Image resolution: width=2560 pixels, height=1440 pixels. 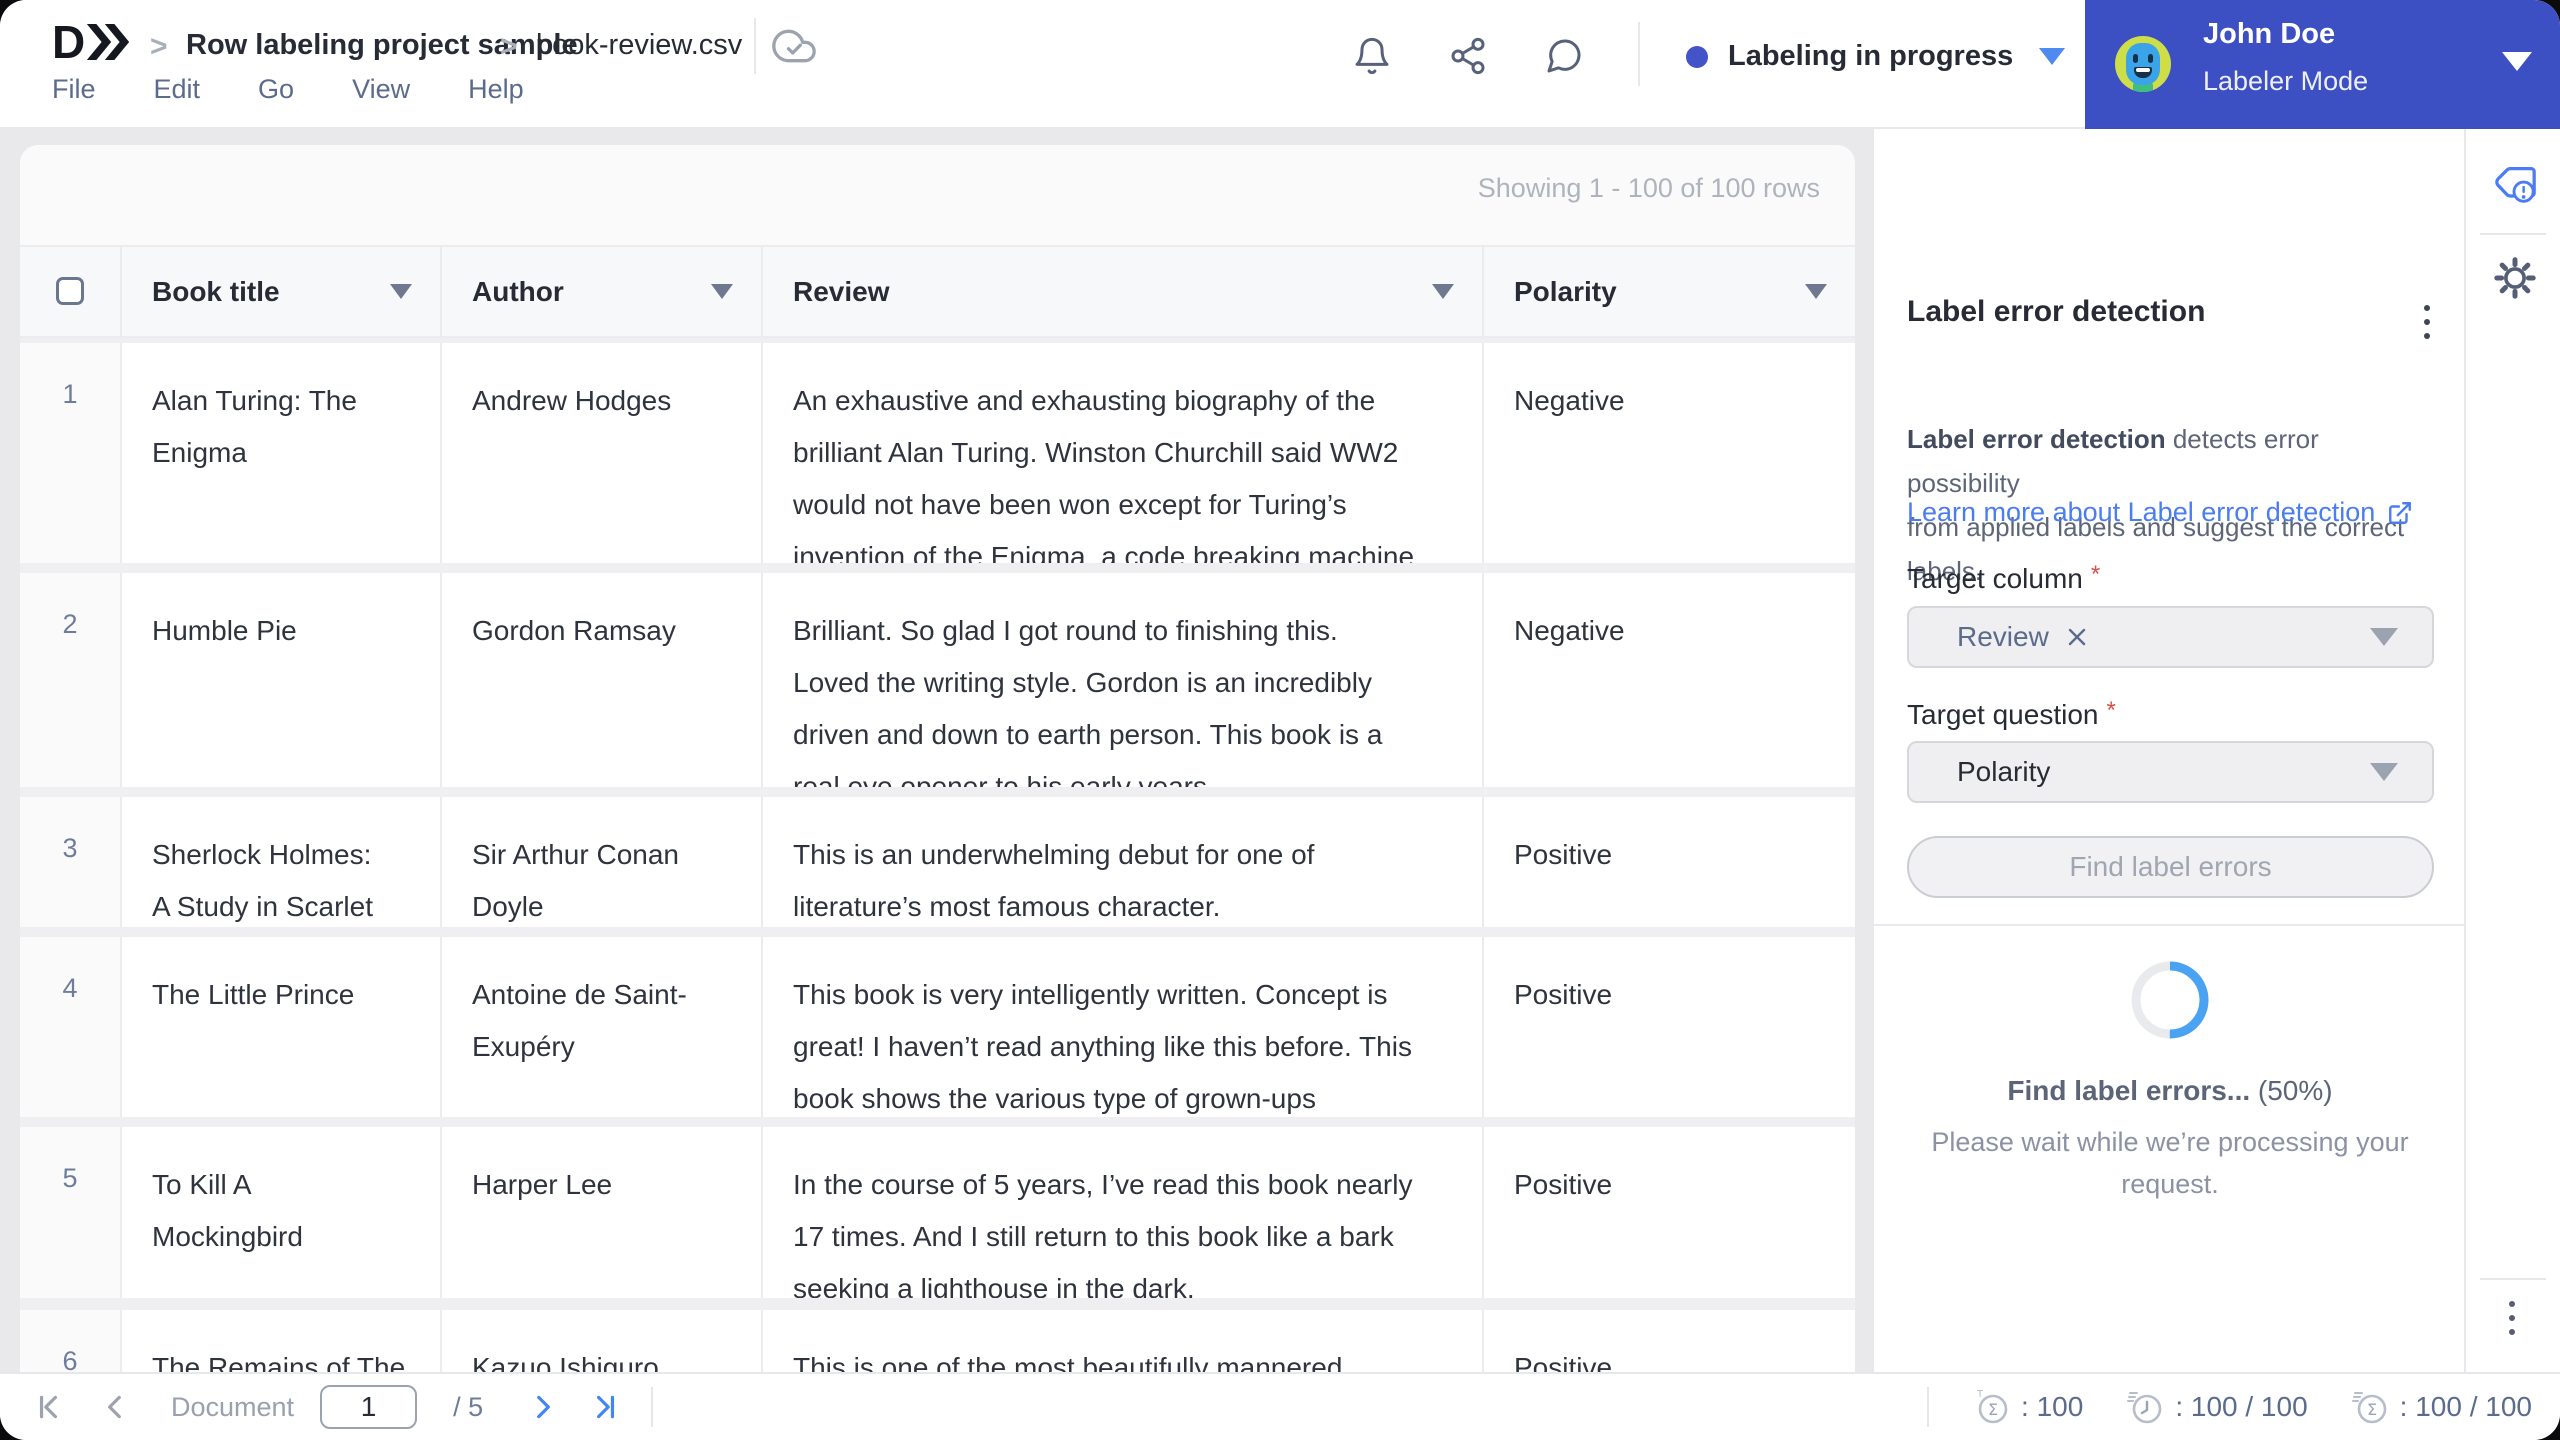 What do you see at coordinates (1980, 1394) in the screenshot?
I see `svg-text: T` at bounding box center [1980, 1394].